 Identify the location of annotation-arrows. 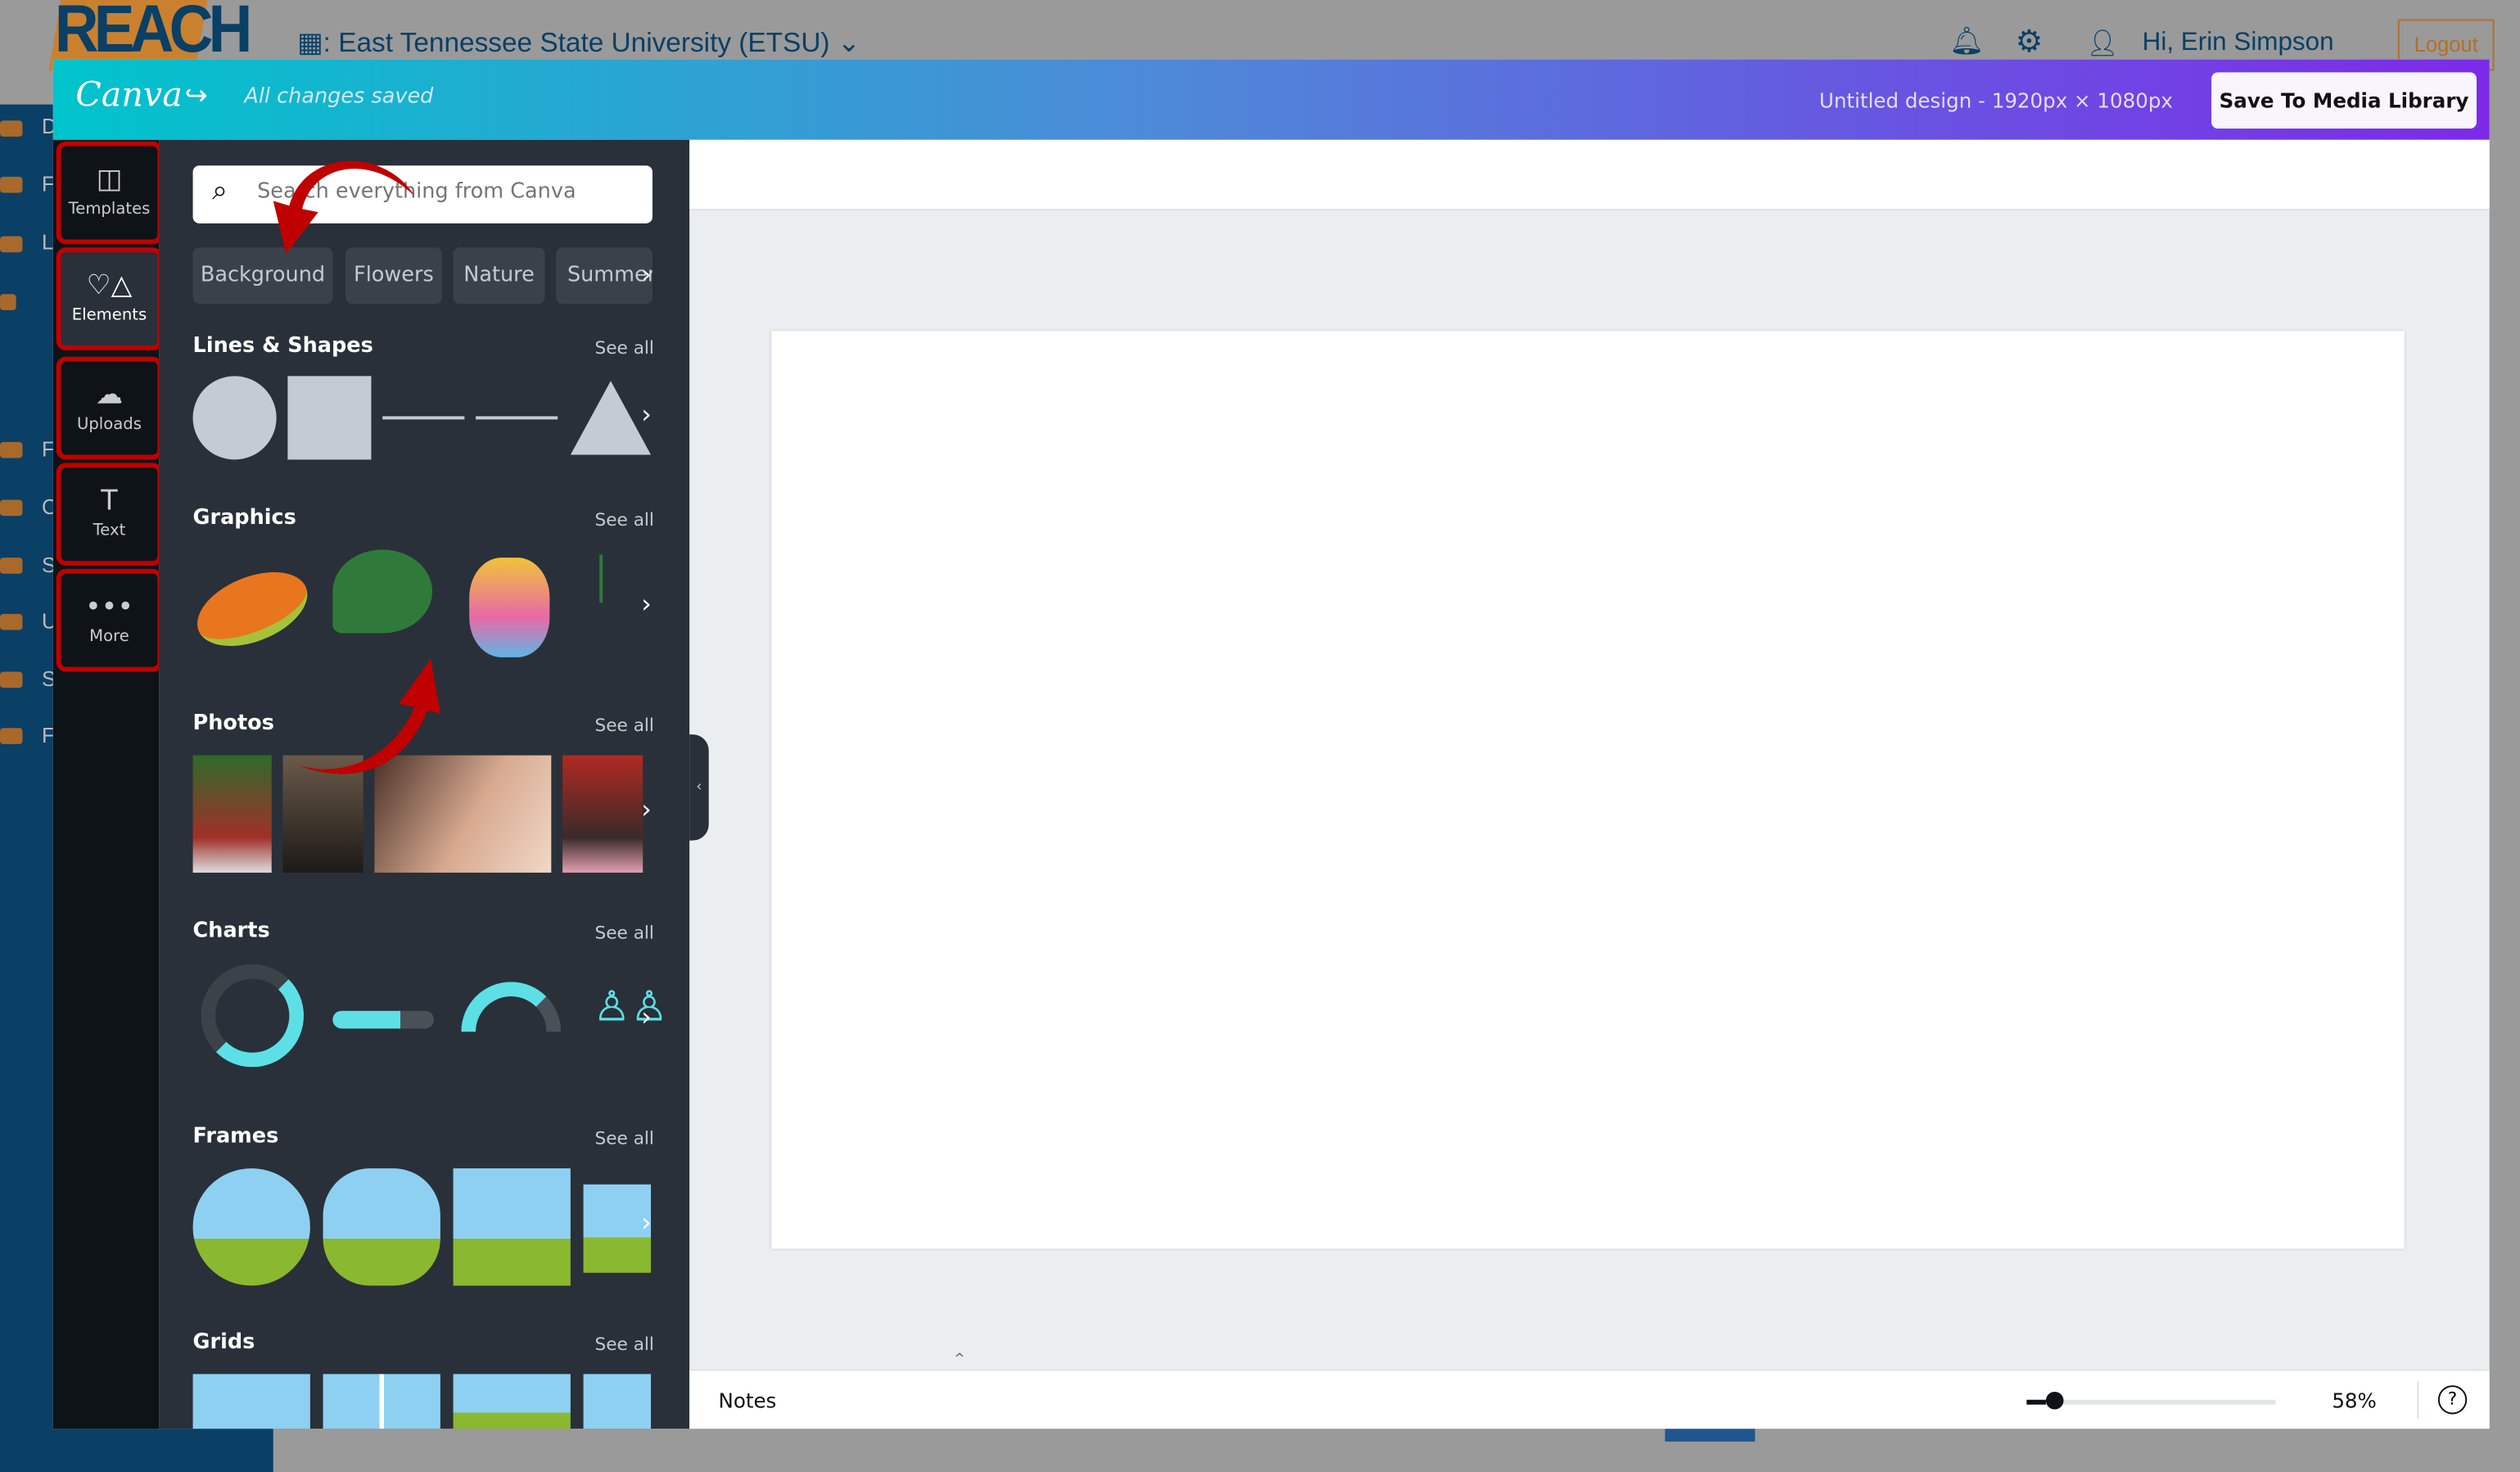
(356, 467).